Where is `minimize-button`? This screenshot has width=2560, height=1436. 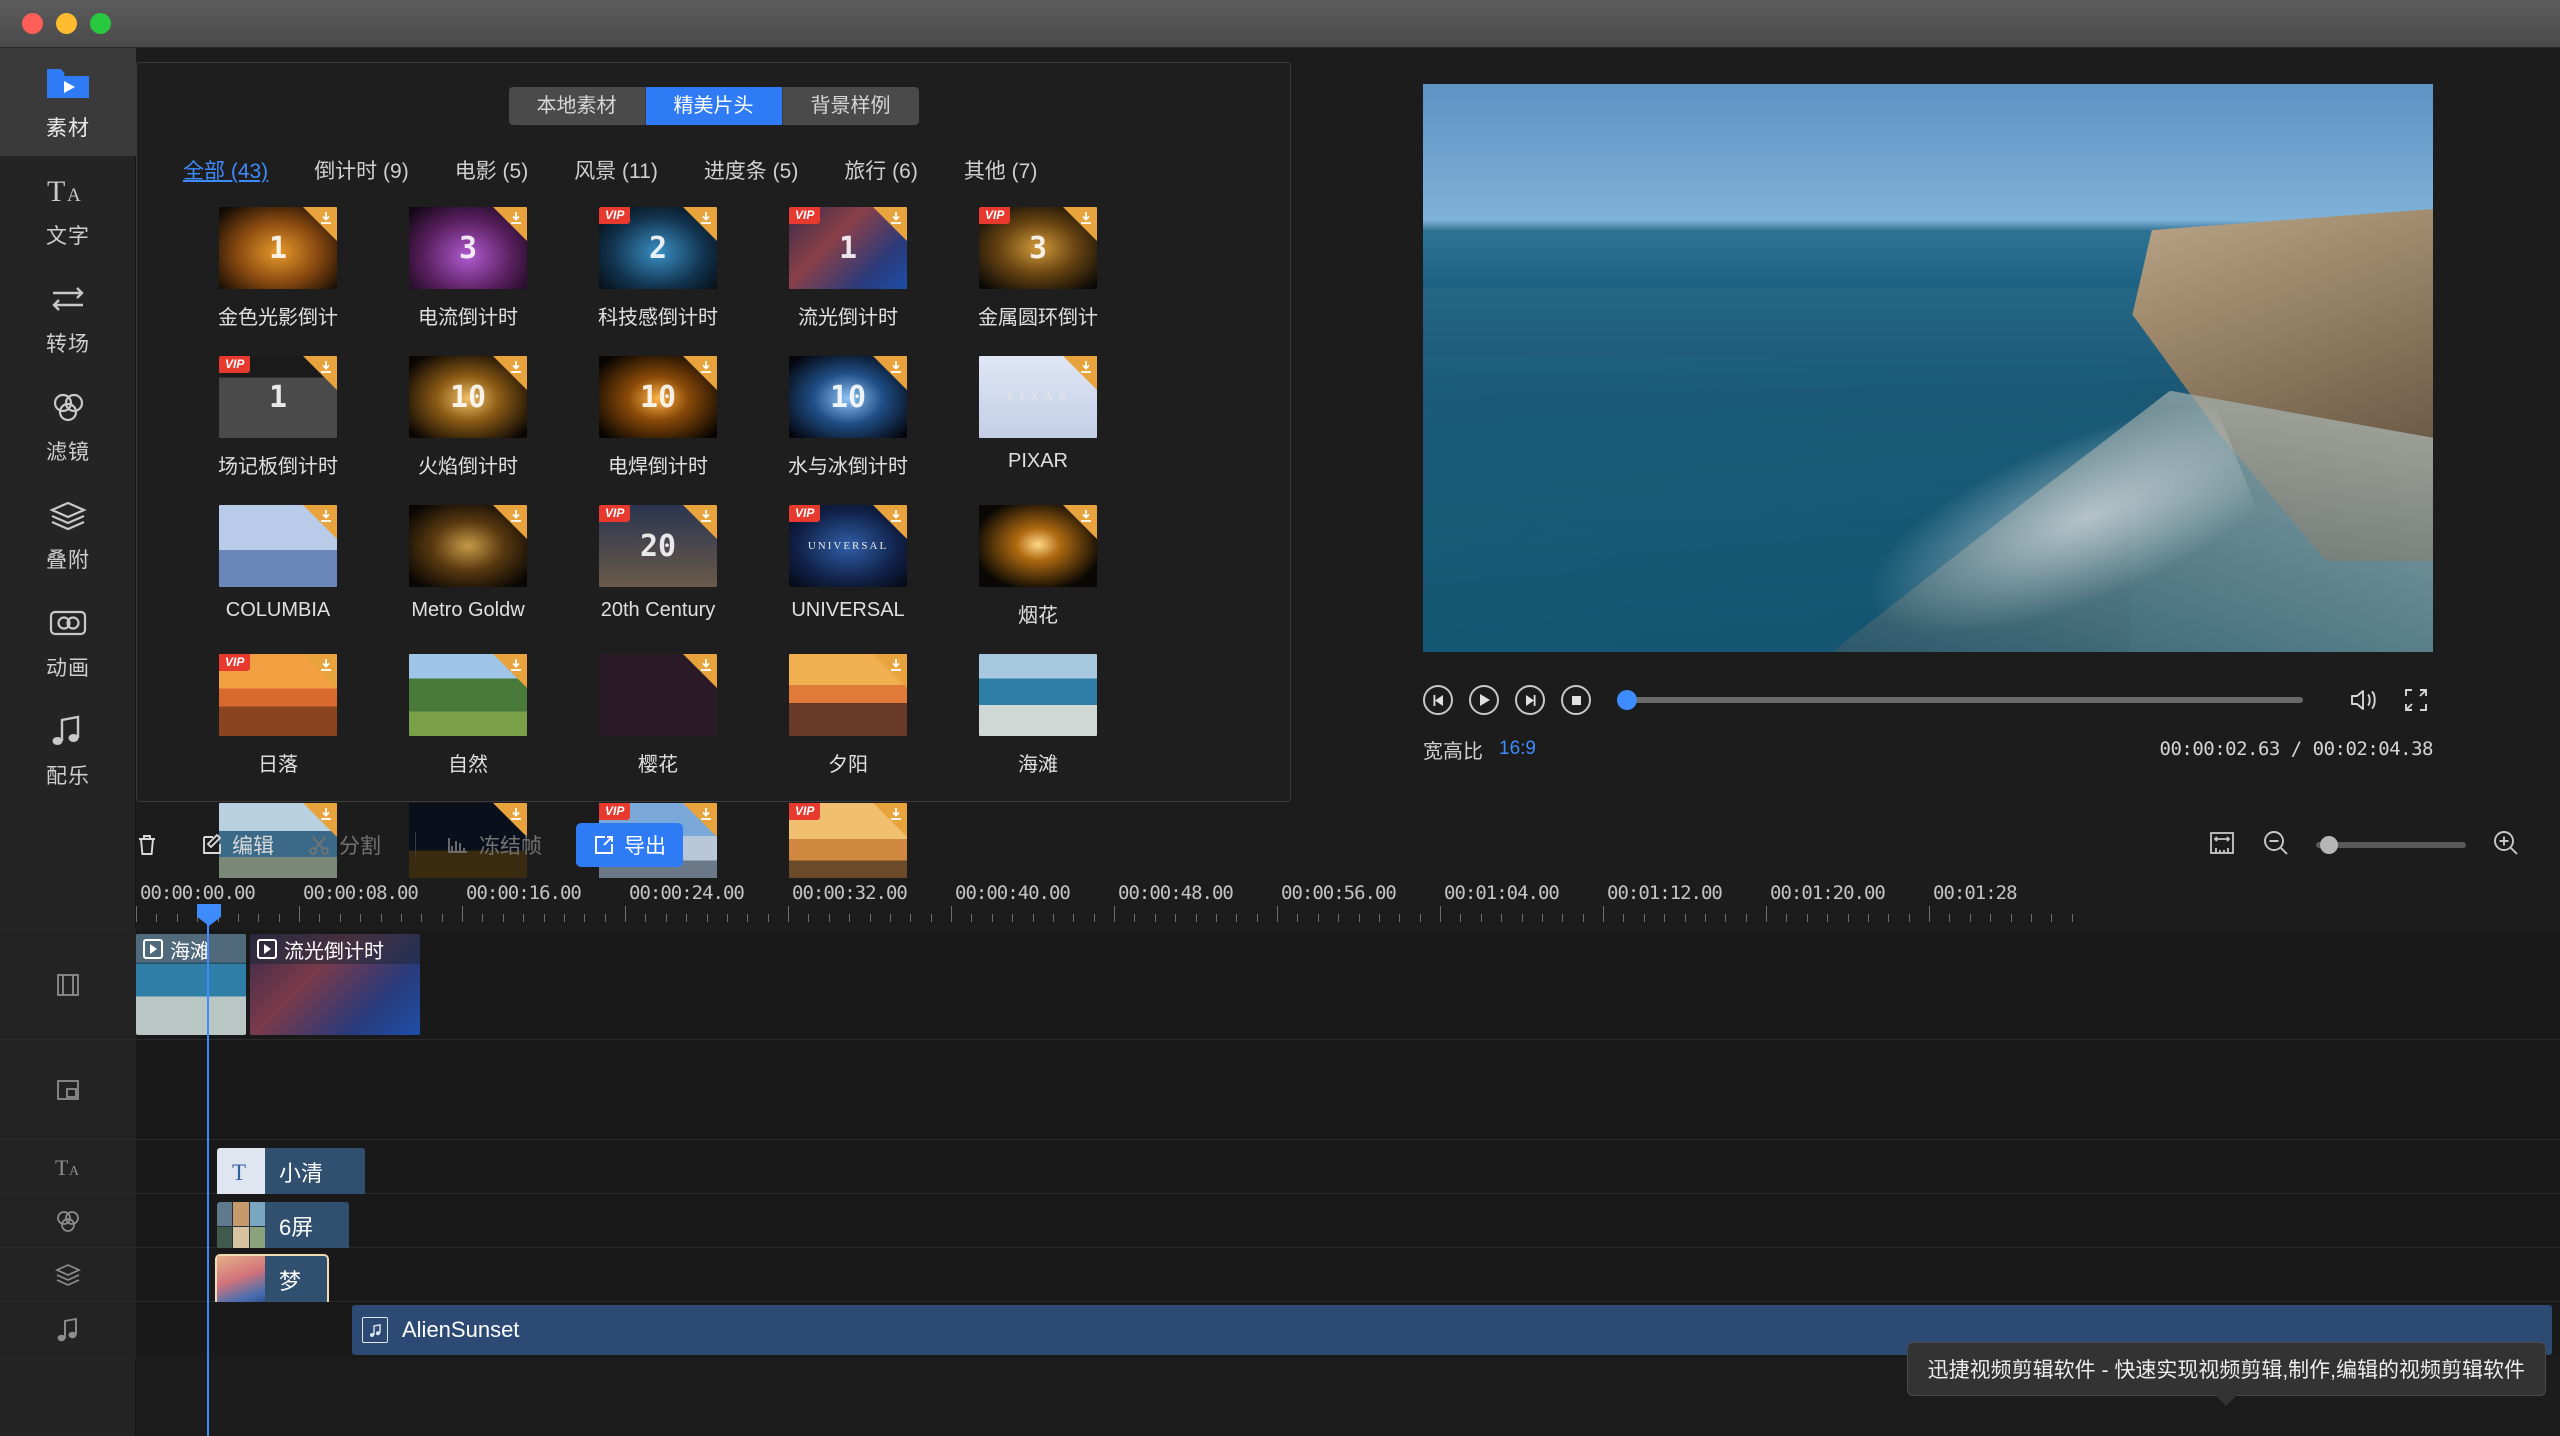 minimize-button is located at coordinates (66, 23).